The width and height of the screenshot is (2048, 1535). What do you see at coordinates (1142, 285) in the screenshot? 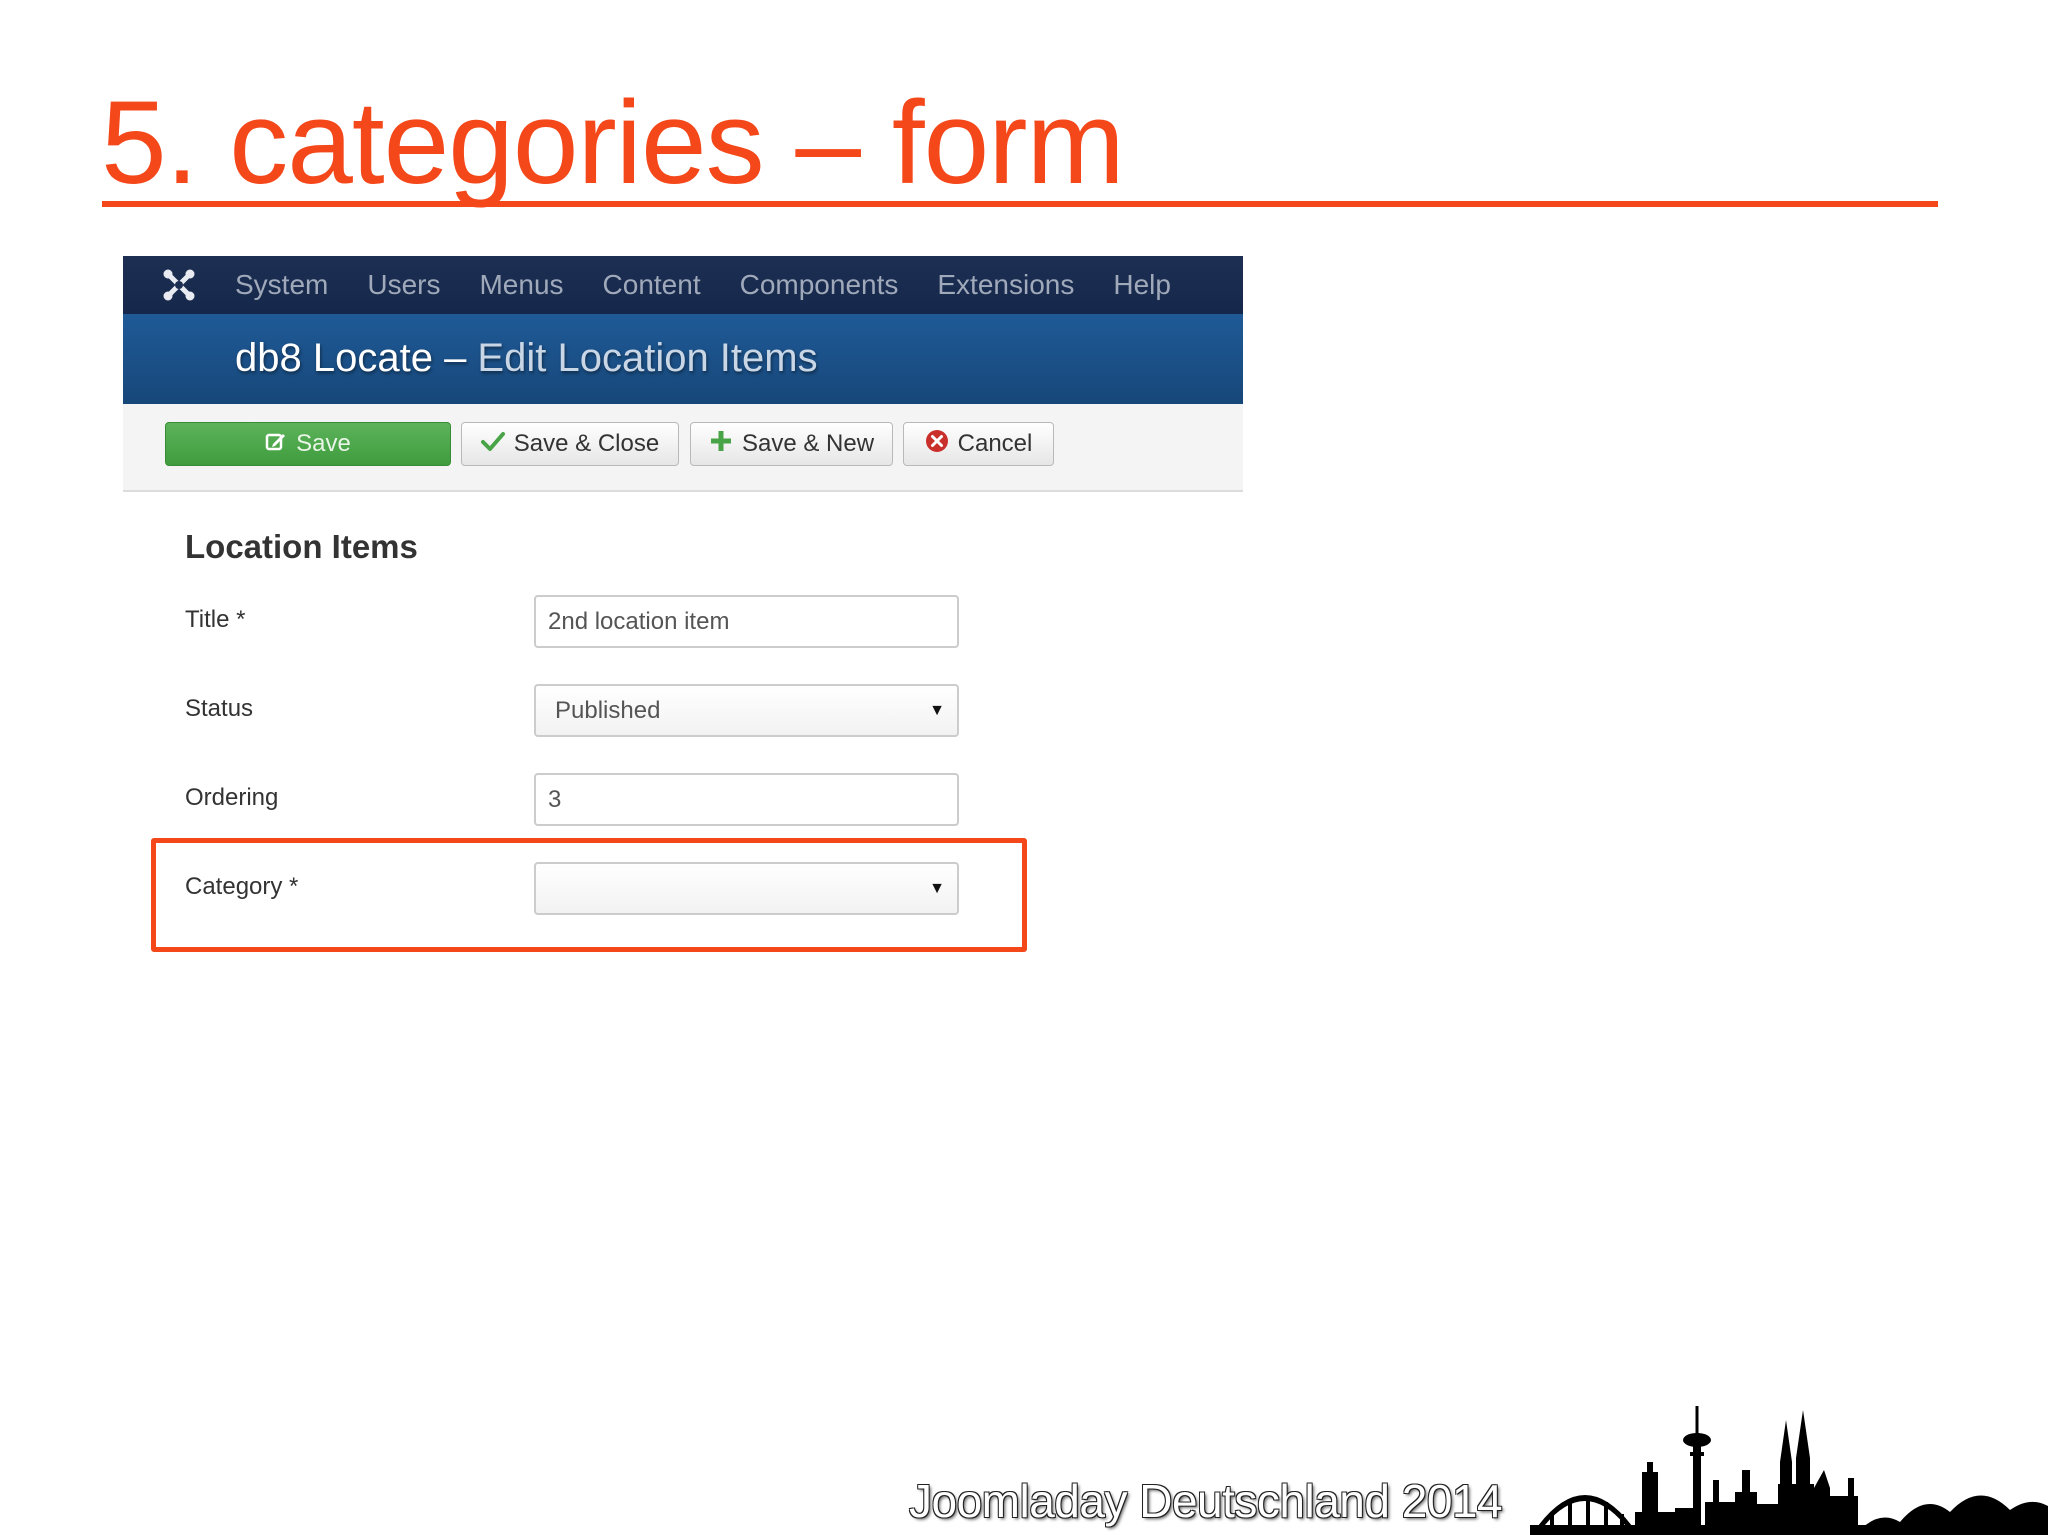
I see `nav-item-help: Help` at bounding box center [1142, 285].